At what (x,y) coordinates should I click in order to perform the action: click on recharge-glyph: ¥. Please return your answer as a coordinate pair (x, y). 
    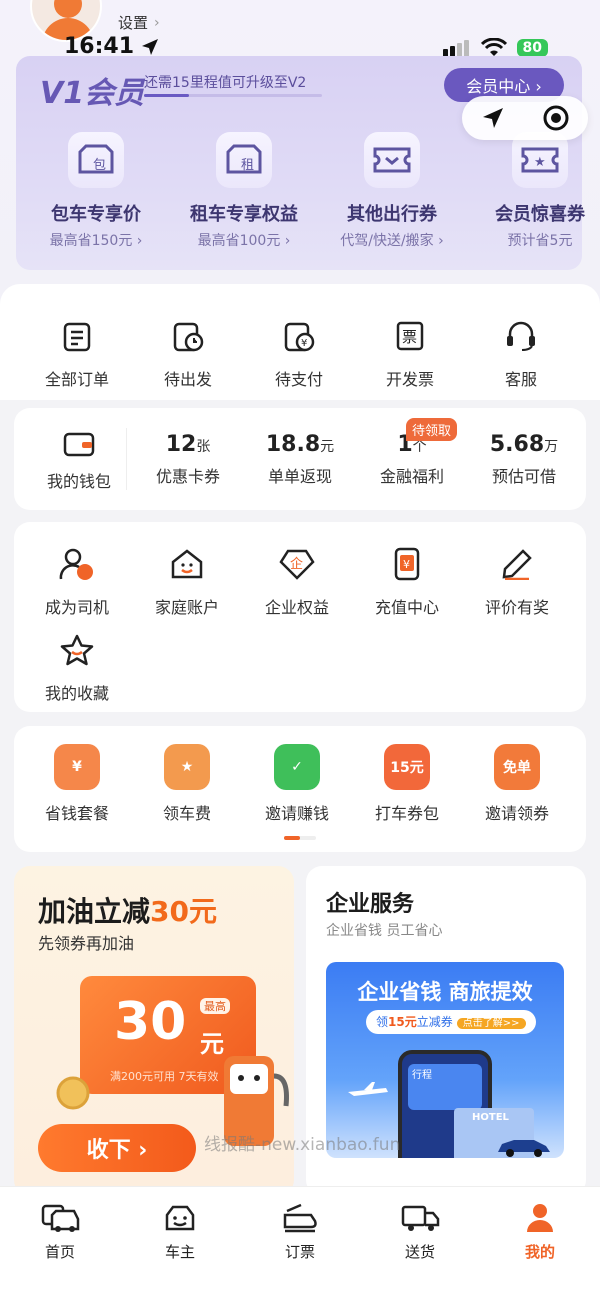
    Looking at the image, I should click on (406, 564).